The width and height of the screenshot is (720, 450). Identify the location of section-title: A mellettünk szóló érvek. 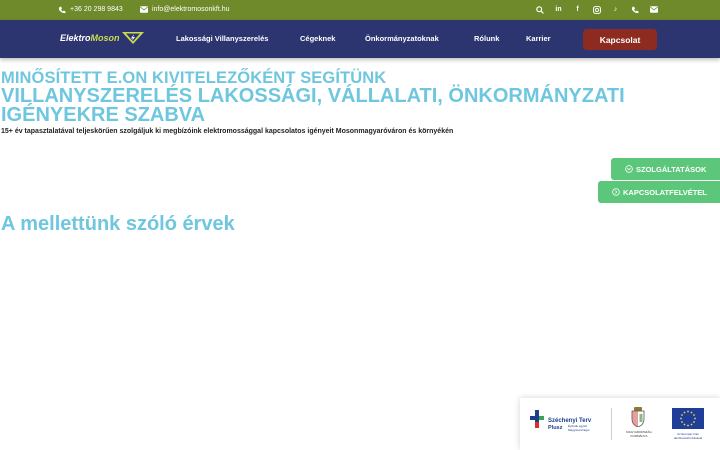
(118, 224).